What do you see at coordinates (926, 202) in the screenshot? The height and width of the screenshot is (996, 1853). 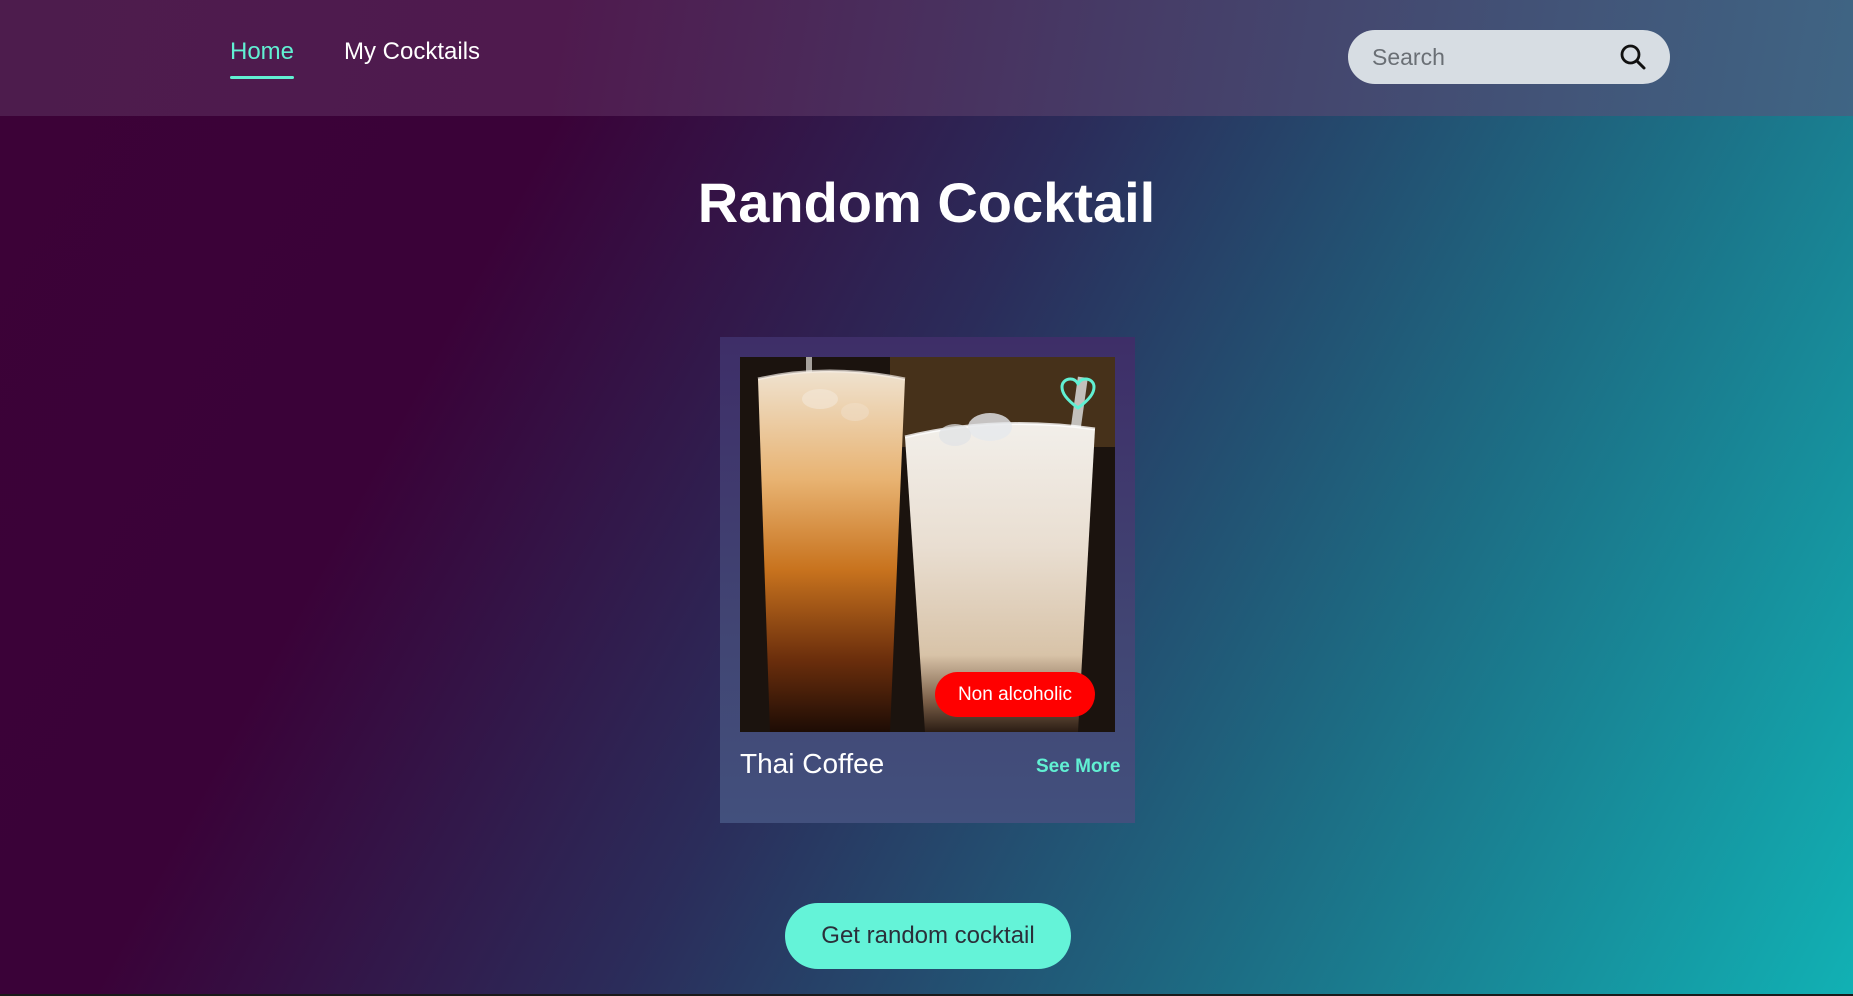 I see `page-title: Random Cocktail` at bounding box center [926, 202].